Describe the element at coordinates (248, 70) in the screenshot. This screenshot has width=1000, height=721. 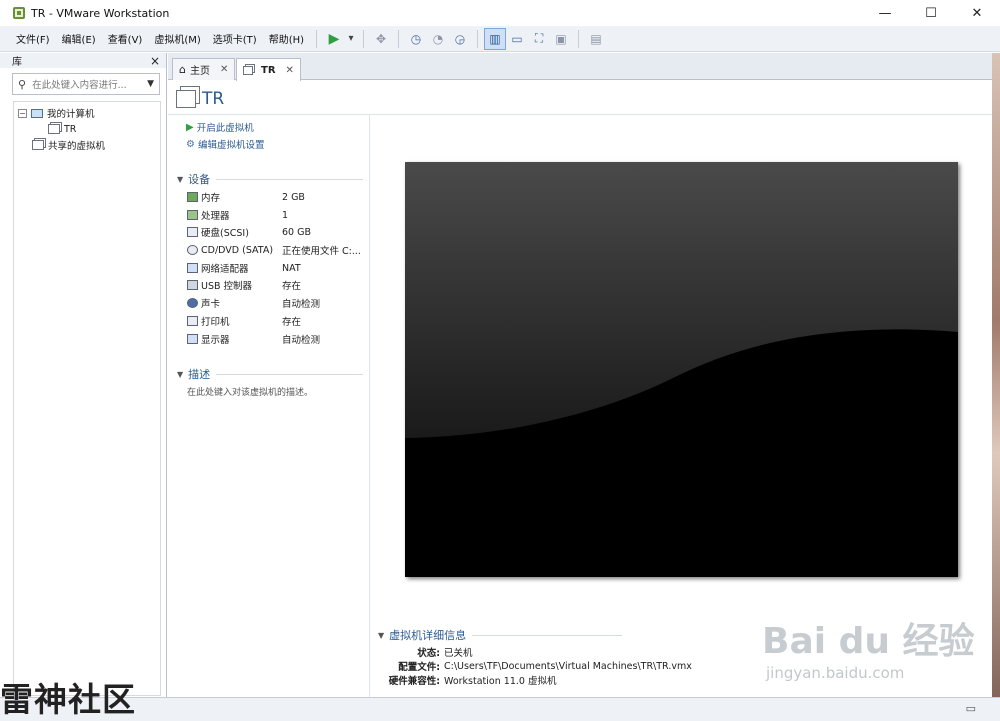
I see `vm-icon` at that location.